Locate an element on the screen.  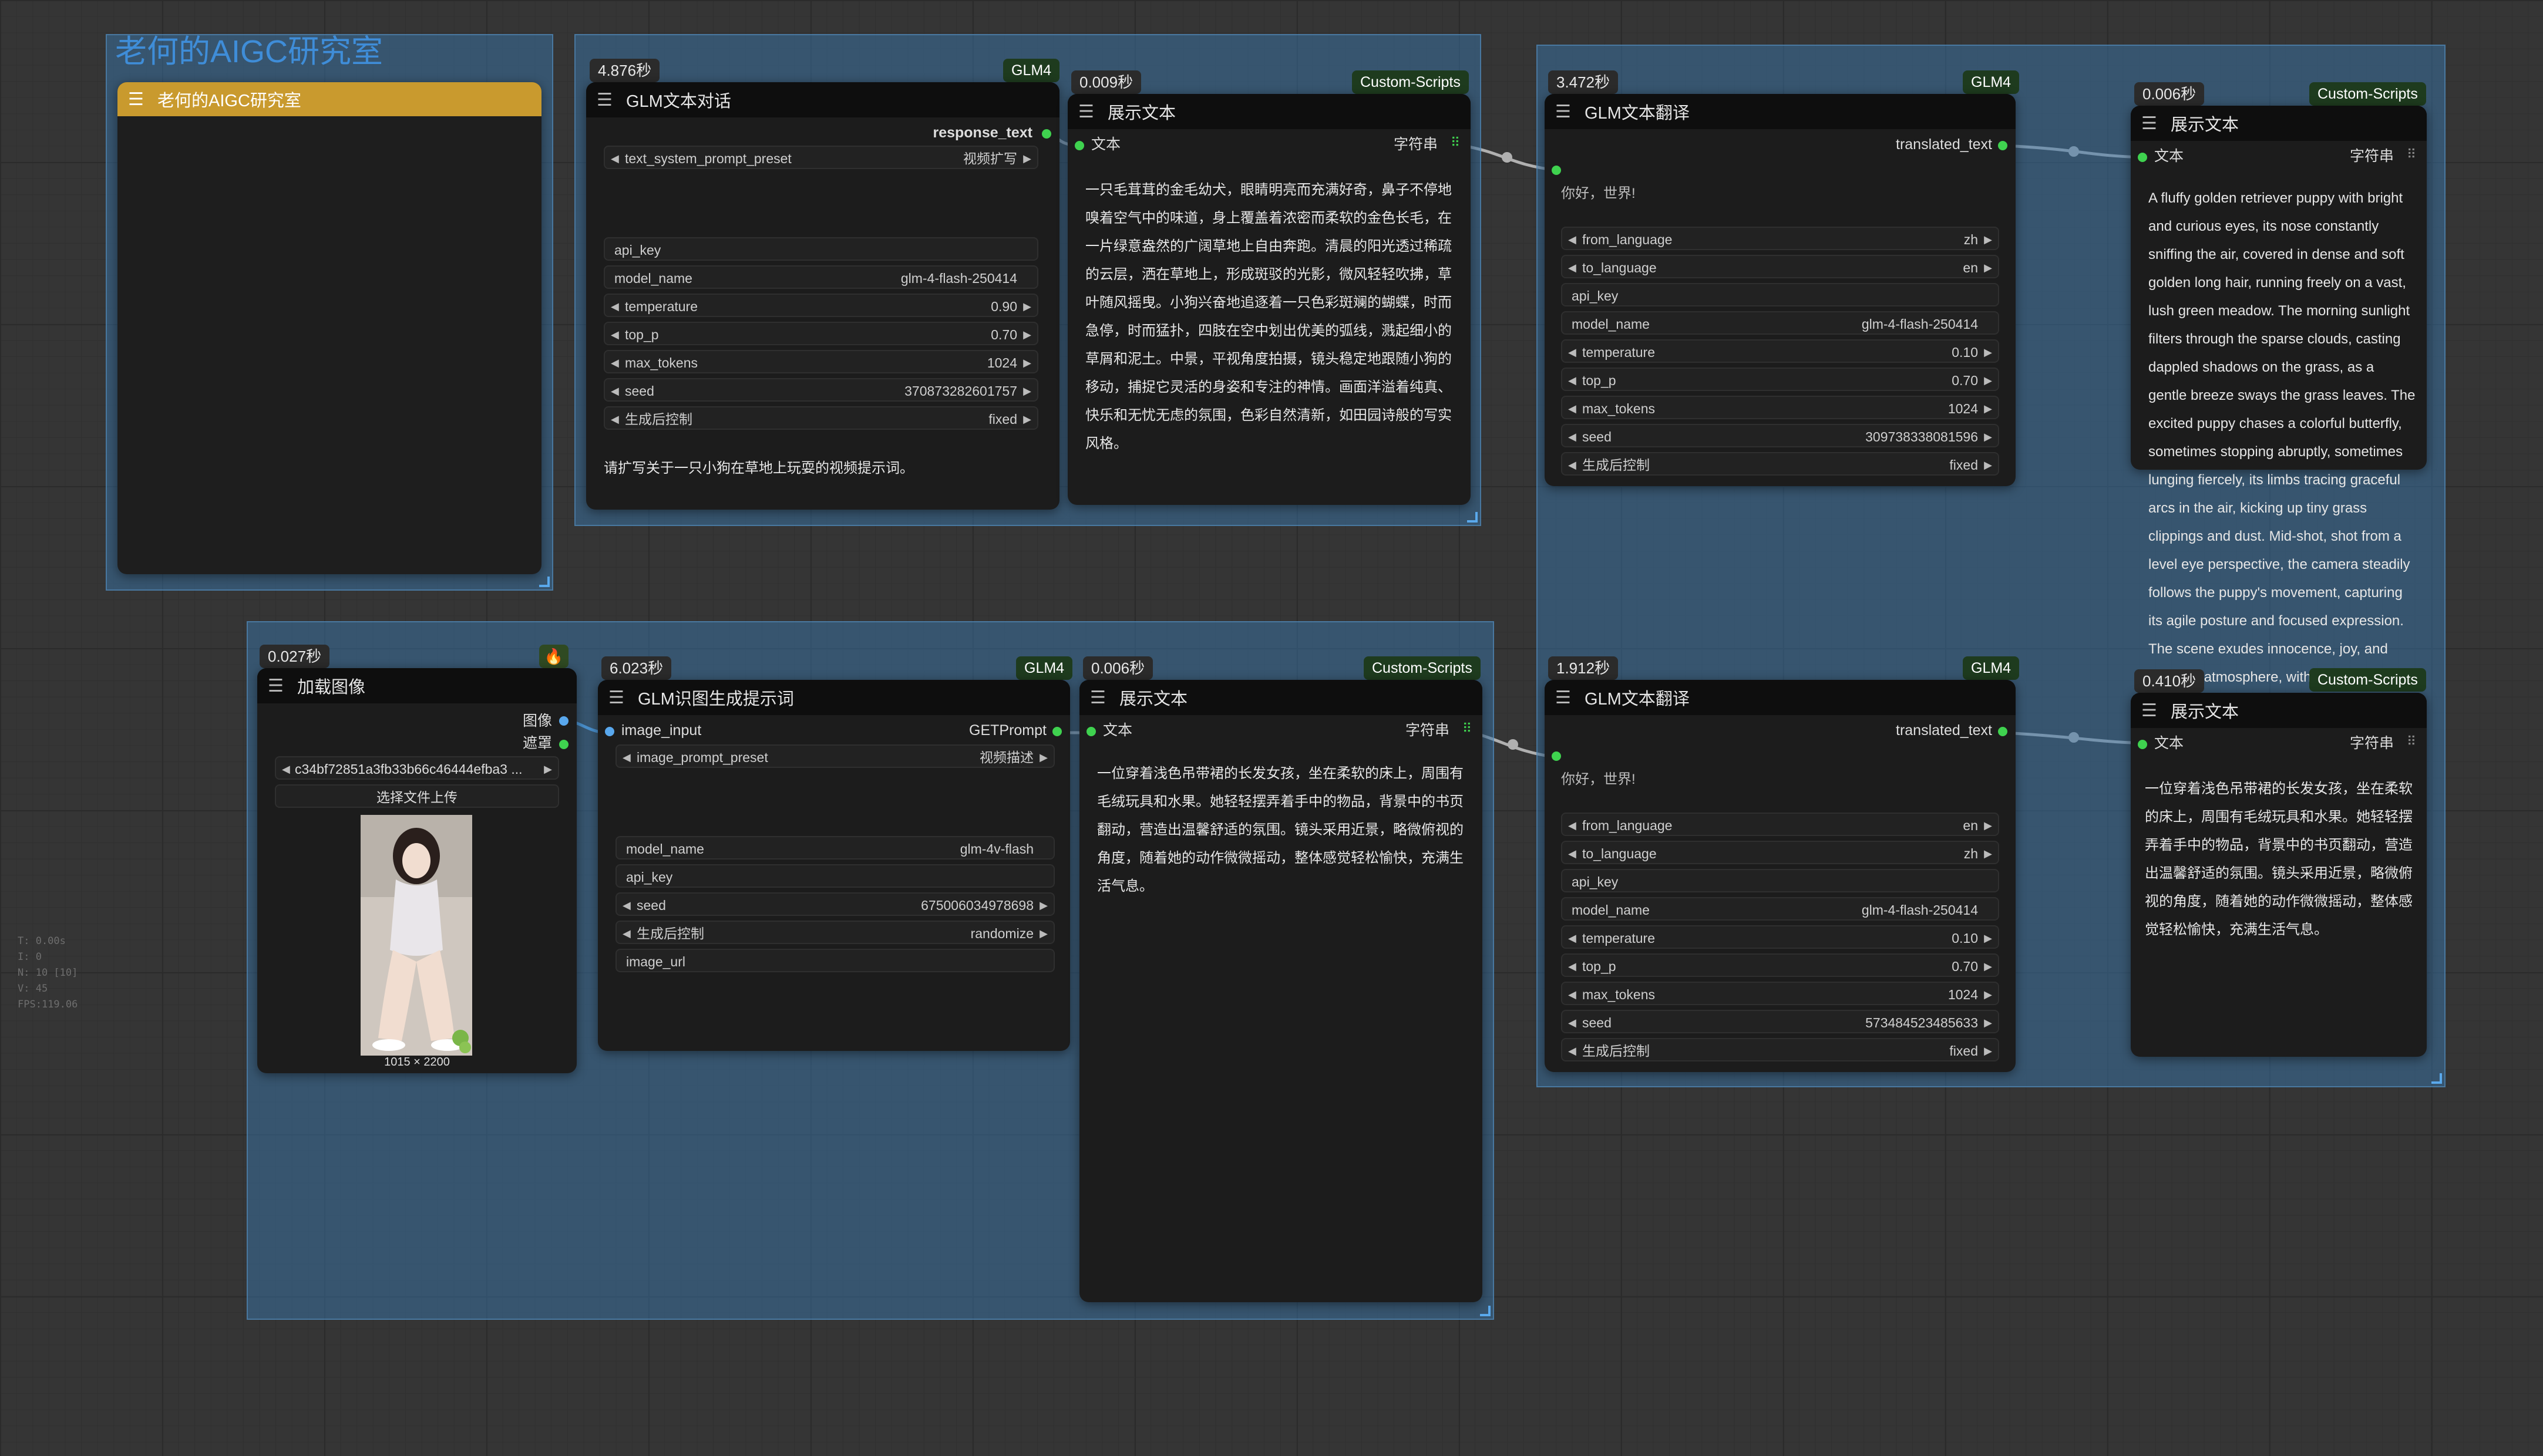
from-language-combo: ◀ from_language en ▶ is located at coordinates (1780, 824).